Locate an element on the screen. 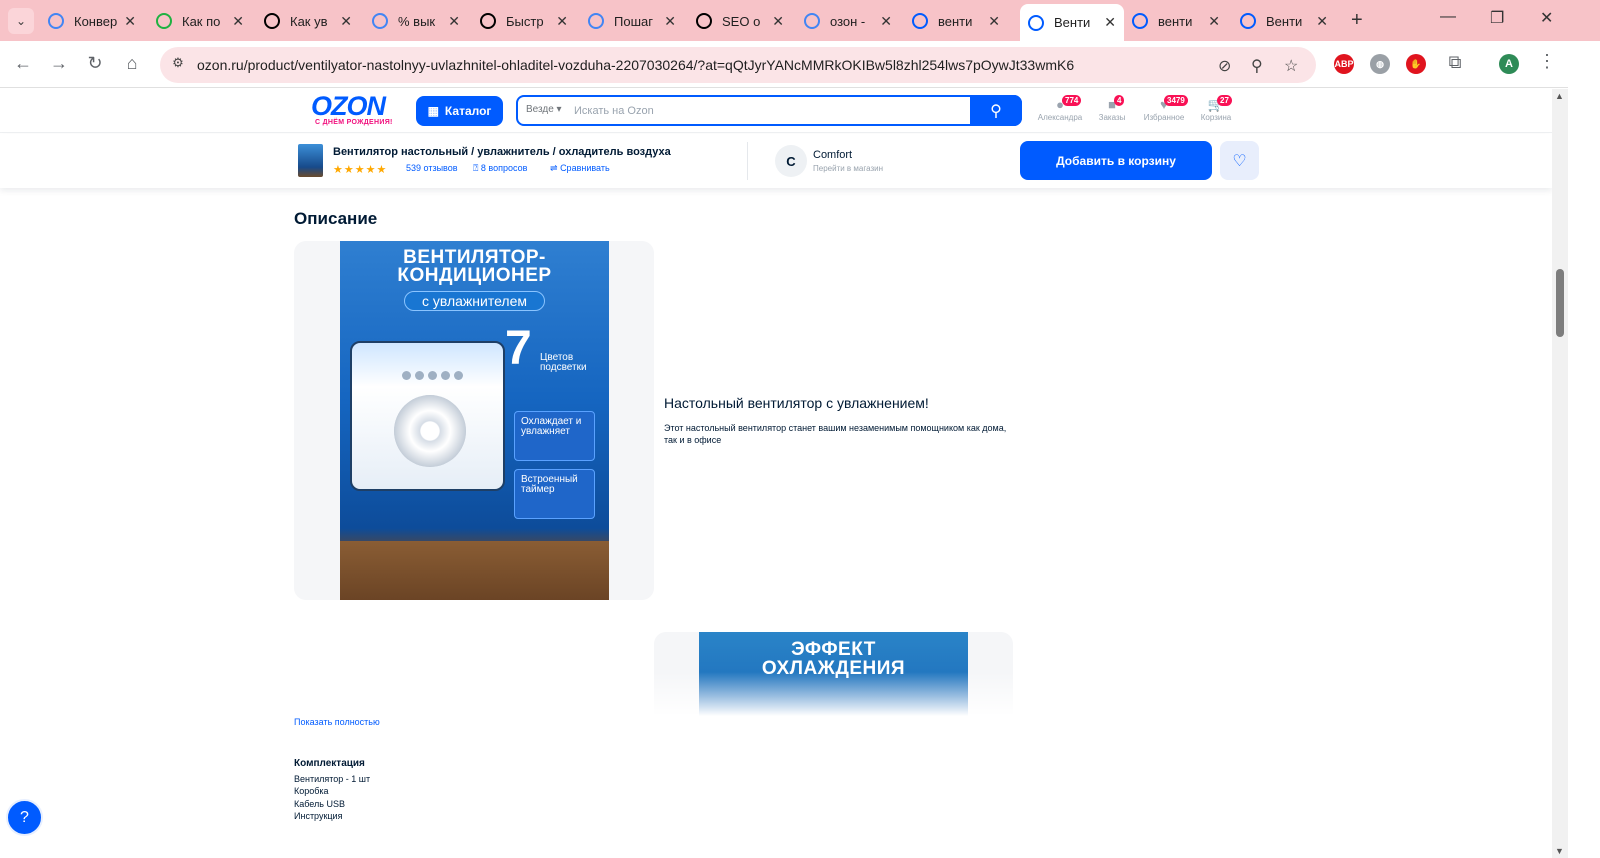 The image size is (1600, 858). promo-pill: с увлажнителем is located at coordinates (474, 301).